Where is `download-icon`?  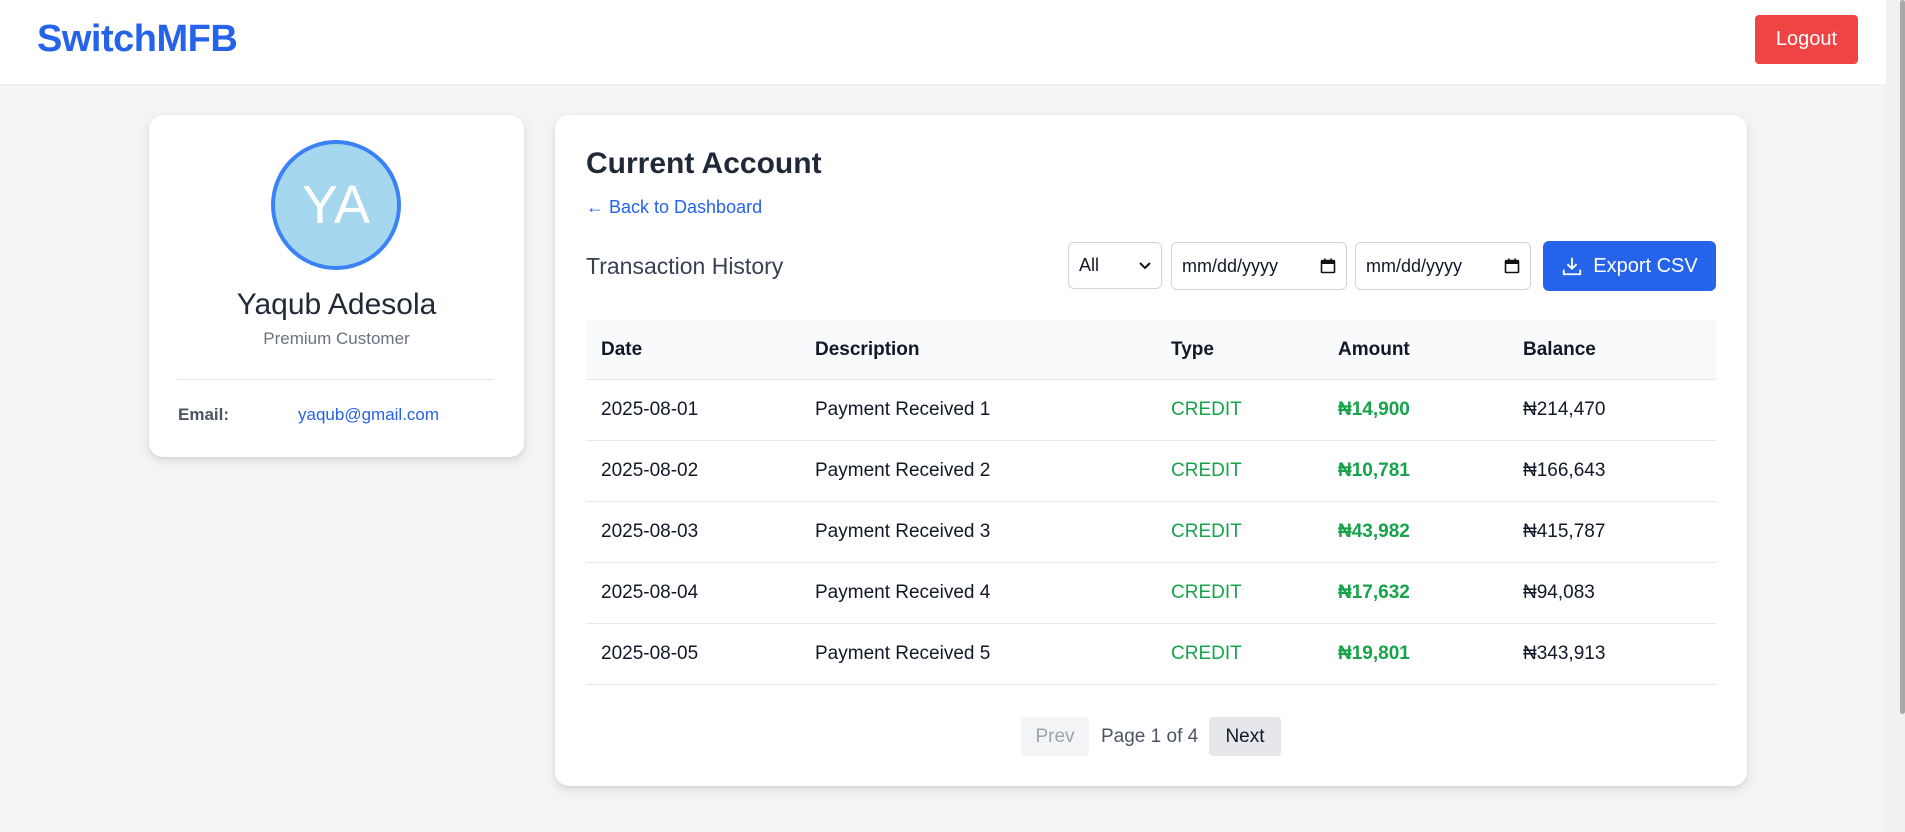 download-icon is located at coordinates (1572, 266).